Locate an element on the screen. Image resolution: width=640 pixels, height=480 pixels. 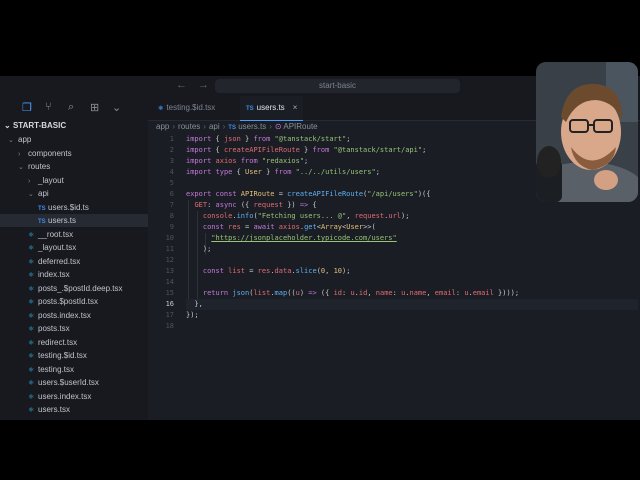
tree-item: ⚛ __root.tsx is located at coordinates (74, 234).